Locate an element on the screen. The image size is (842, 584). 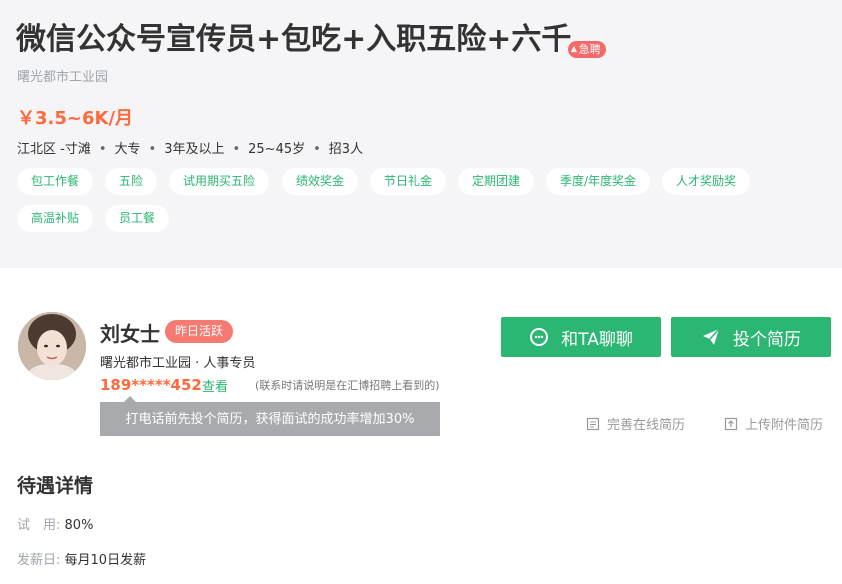
age-range: 25~45岁 is located at coordinates (277, 149).